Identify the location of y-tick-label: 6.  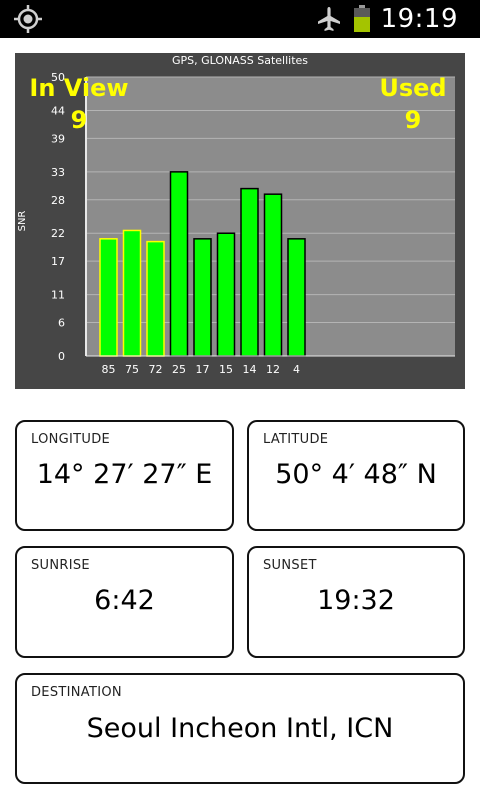
(61, 323).